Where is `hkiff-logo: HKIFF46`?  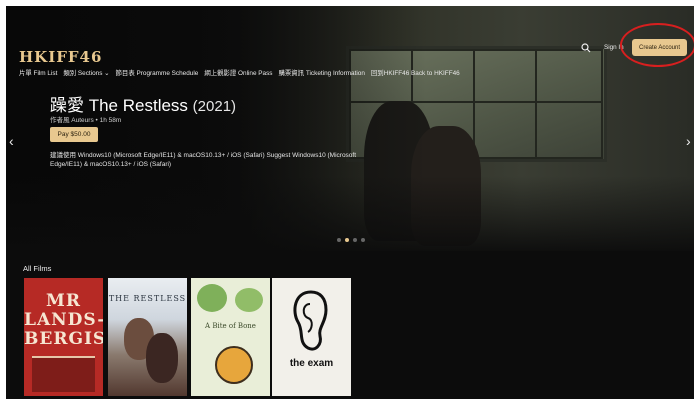
hkiff-logo: HKIFF46 is located at coordinates (60, 57).